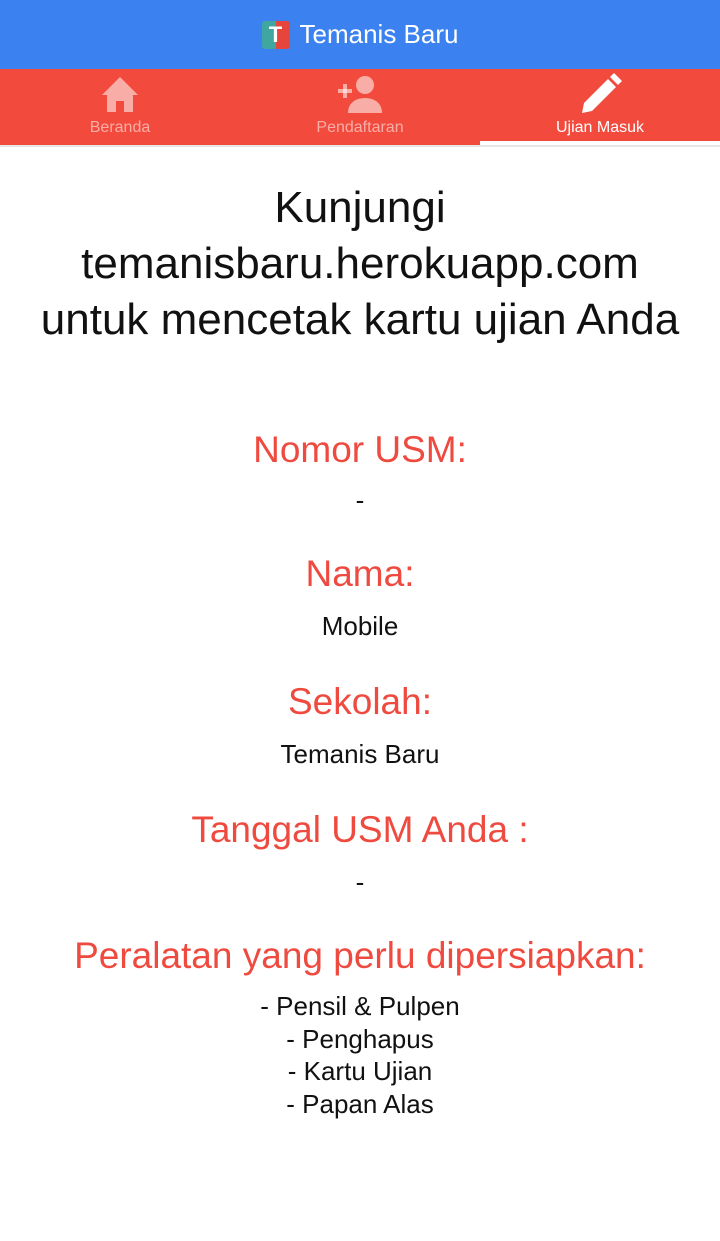 Image resolution: width=720 pixels, height=1241 pixels. What do you see at coordinates (360, 1071) in the screenshot?
I see `list-item: - Kartu Ujian` at bounding box center [360, 1071].